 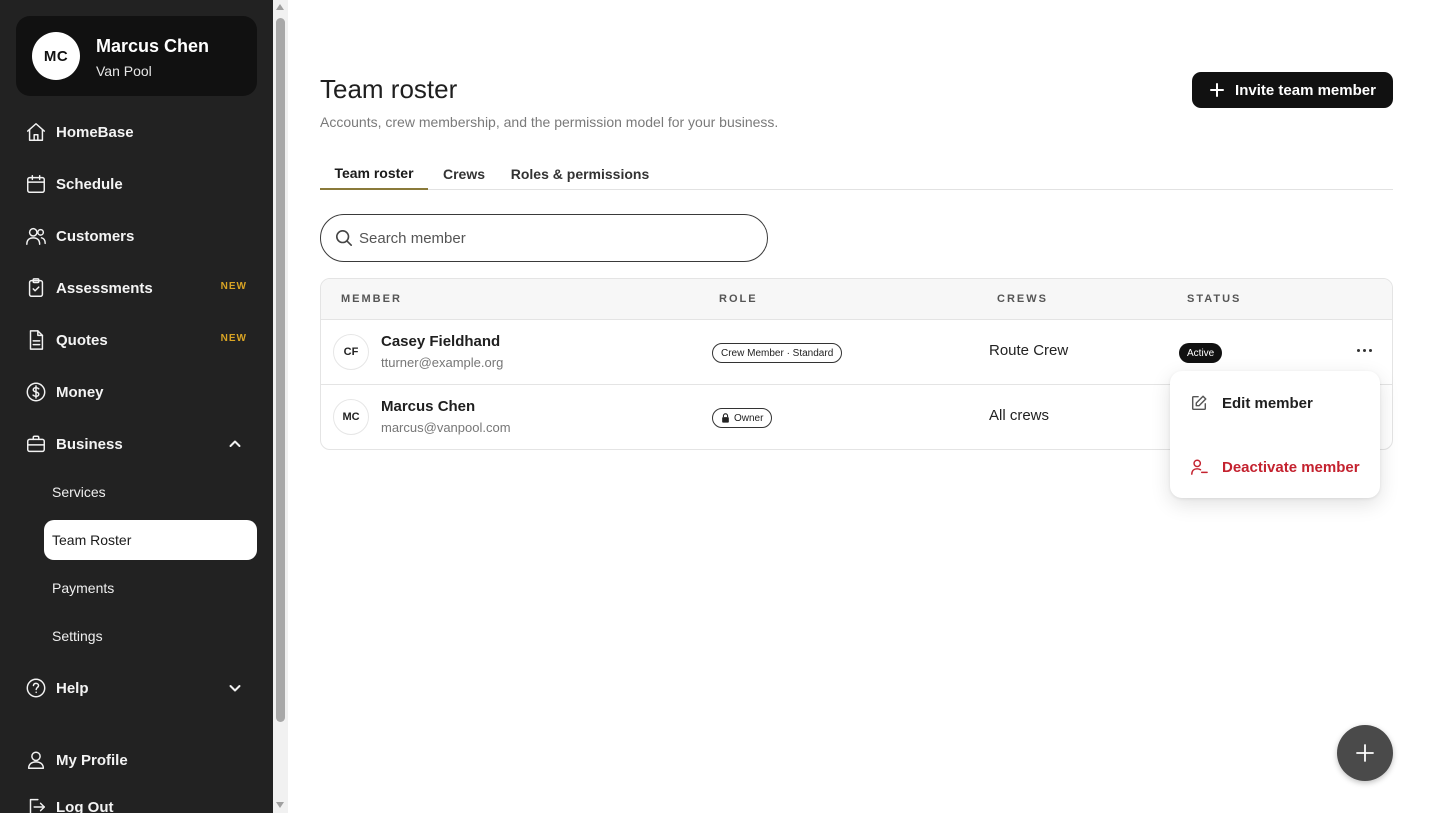 I want to click on clipboard-check-icon, so click(x=36, y=288).